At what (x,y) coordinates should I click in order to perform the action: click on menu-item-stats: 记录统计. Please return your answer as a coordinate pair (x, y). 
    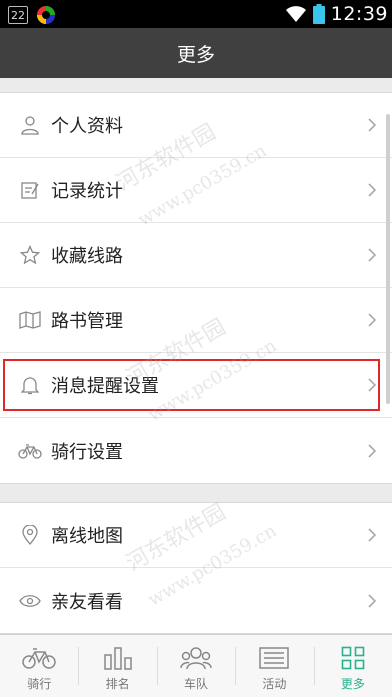
    Looking at the image, I should click on (196, 190).